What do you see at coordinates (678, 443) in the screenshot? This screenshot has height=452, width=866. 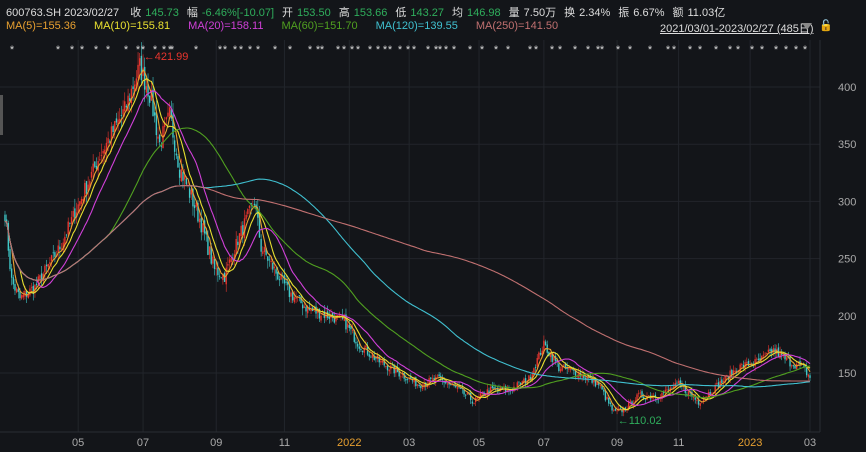 I see `x-tick-label: 11` at bounding box center [678, 443].